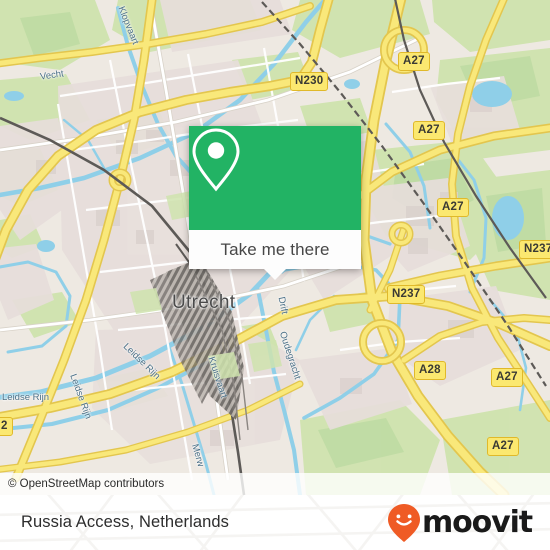  I want to click on map-pin-icon, so click(216, 160).